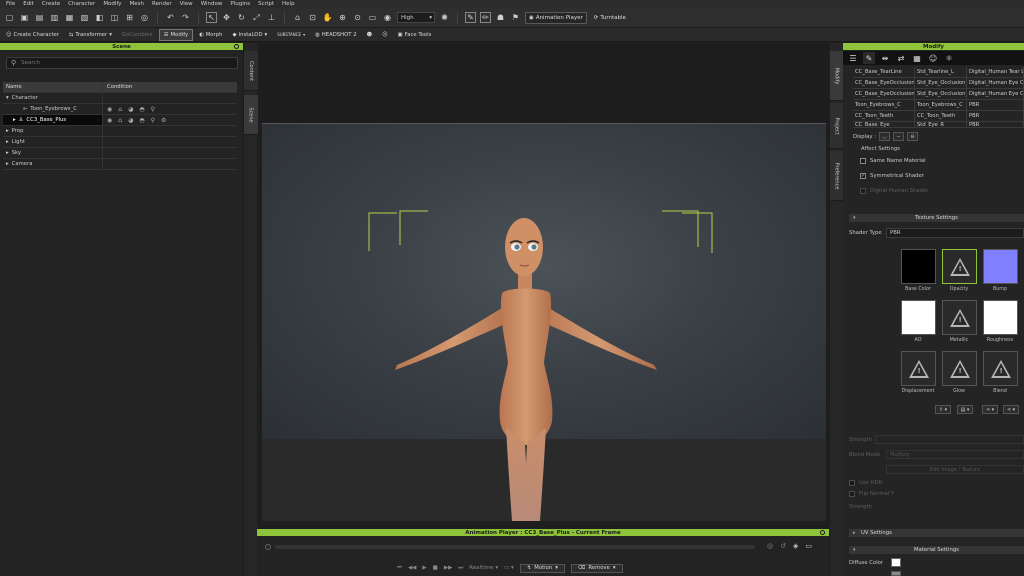  I want to click on move-icon: ✥, so click(226, 17).